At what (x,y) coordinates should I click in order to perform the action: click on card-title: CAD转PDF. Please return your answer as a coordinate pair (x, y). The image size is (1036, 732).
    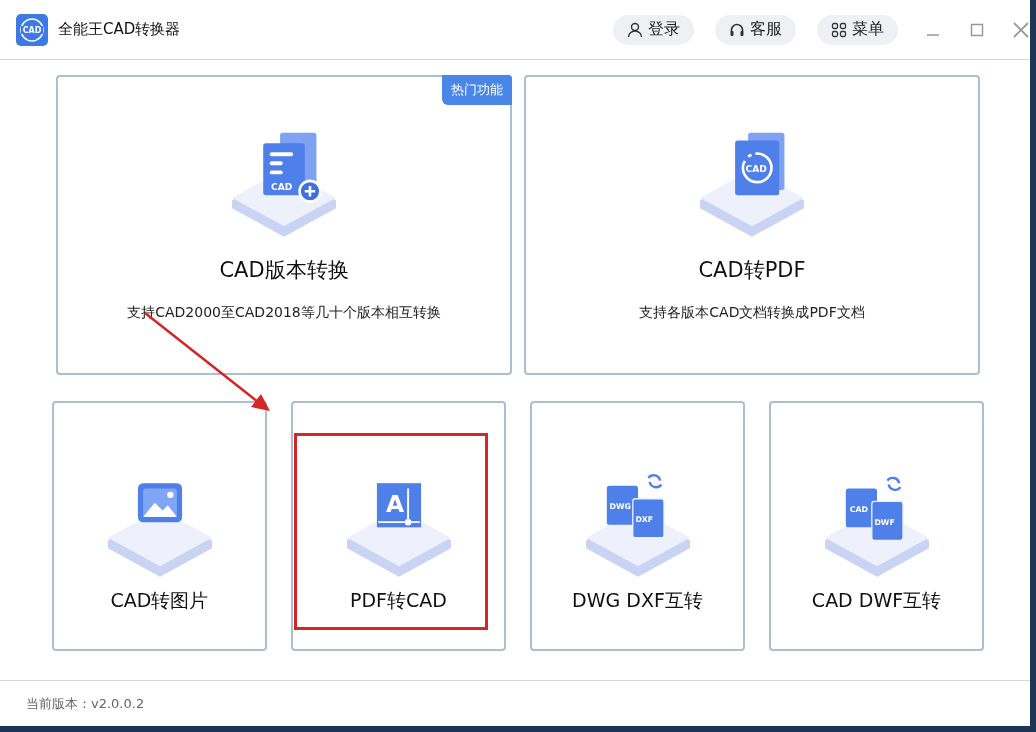
    Looking at the image, I should click on (752, 270).